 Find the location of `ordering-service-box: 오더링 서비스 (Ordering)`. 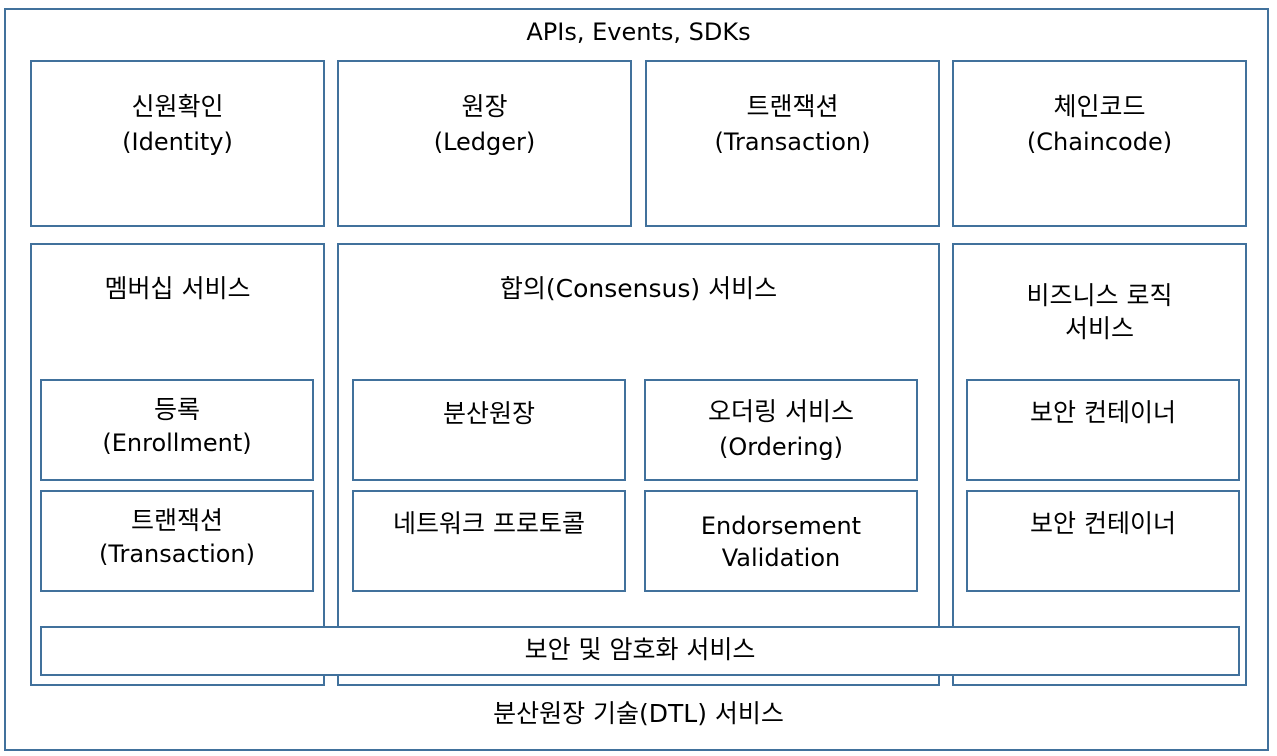

ordering-service-box: 오더링 서비스 (Ordering) is located at coordinates (781, 430).